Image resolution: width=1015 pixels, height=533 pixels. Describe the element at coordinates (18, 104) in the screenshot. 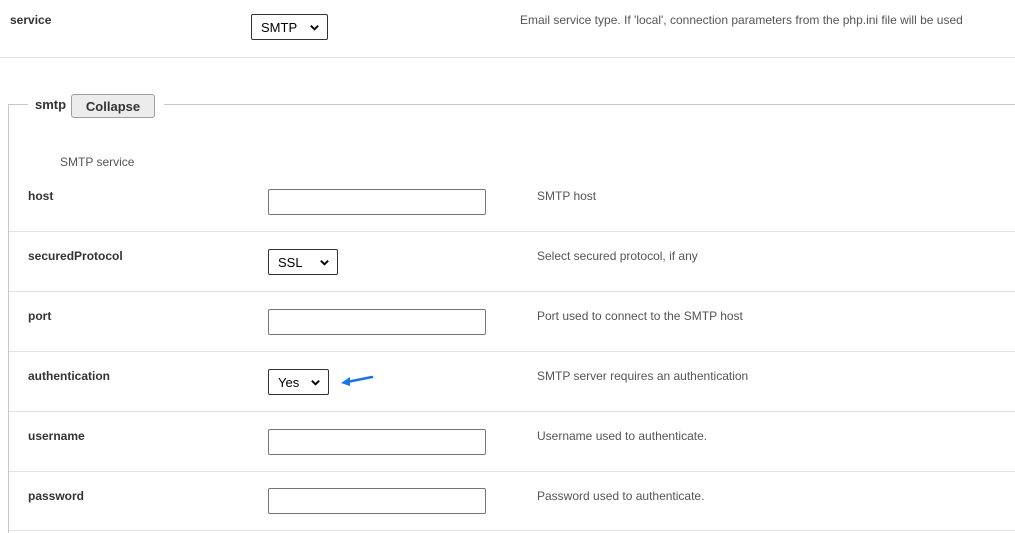

I see `fieldset-border-top-left` at that location.